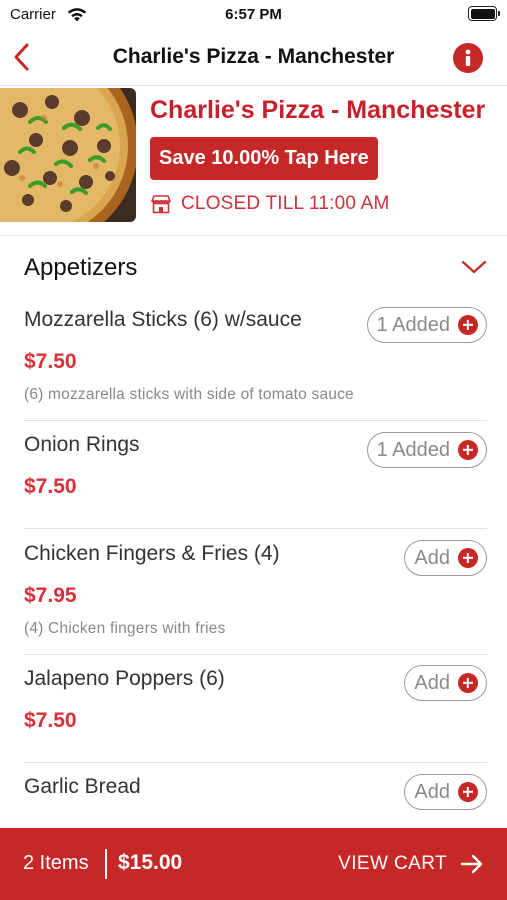  Describe the element at coordinates (125, 628) in the screenshot. I see `item-description: (4) Chicken fingers with fries` at that location.